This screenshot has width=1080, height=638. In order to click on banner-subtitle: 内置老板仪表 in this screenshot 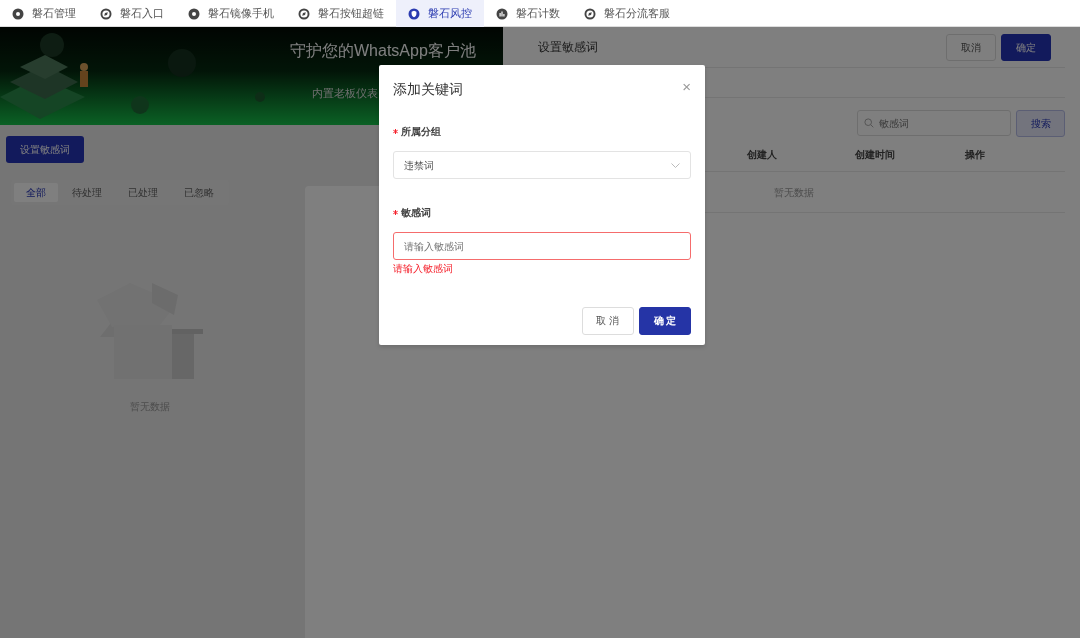, I will do `click(345, 93)`.